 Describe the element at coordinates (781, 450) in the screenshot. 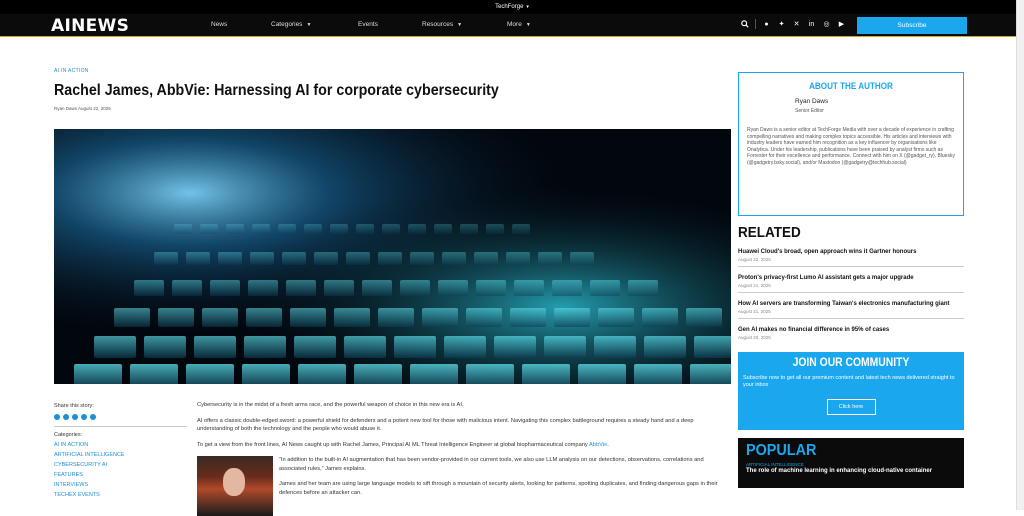

I see `popular-heading: POPULAR` at that location.